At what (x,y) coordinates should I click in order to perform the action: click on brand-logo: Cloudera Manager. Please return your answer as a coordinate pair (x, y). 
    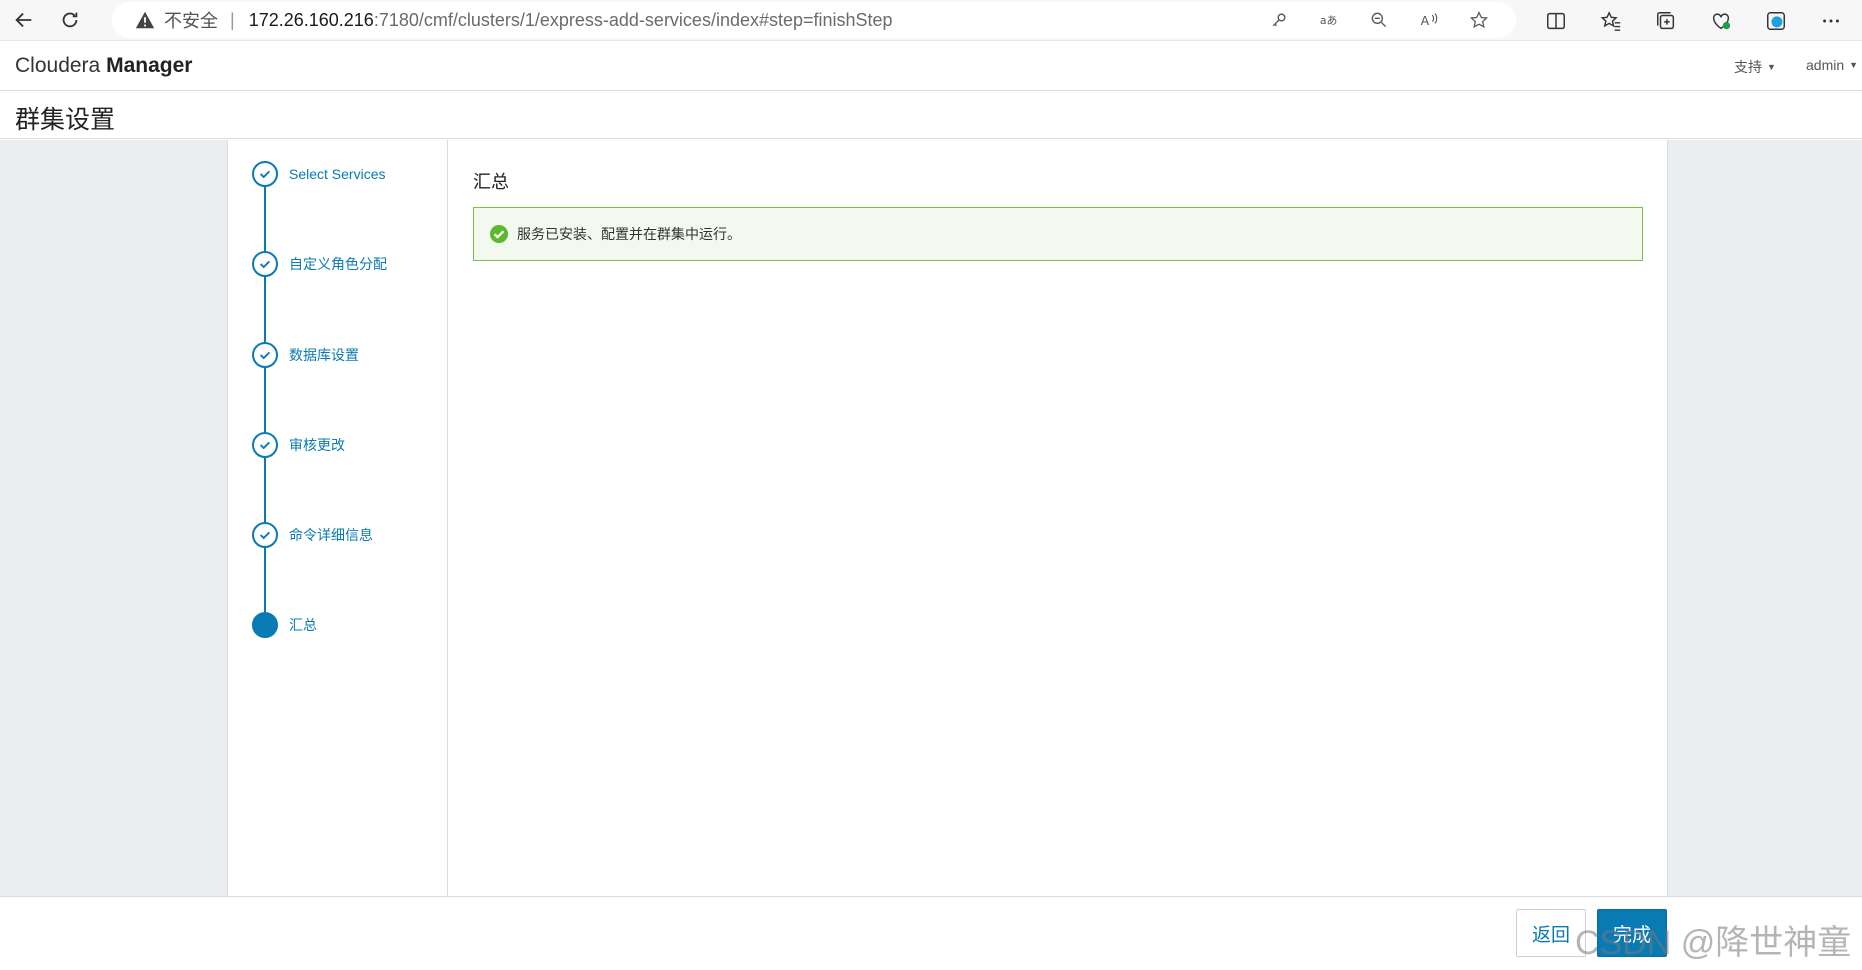
    Looking at the image, I should click on (103, 66).